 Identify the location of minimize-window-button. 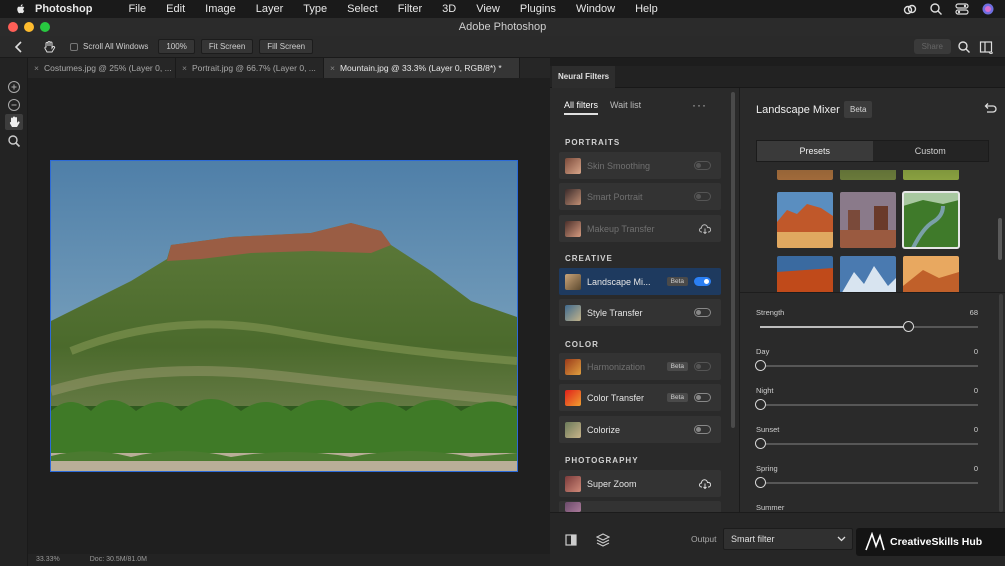
(29, 27).